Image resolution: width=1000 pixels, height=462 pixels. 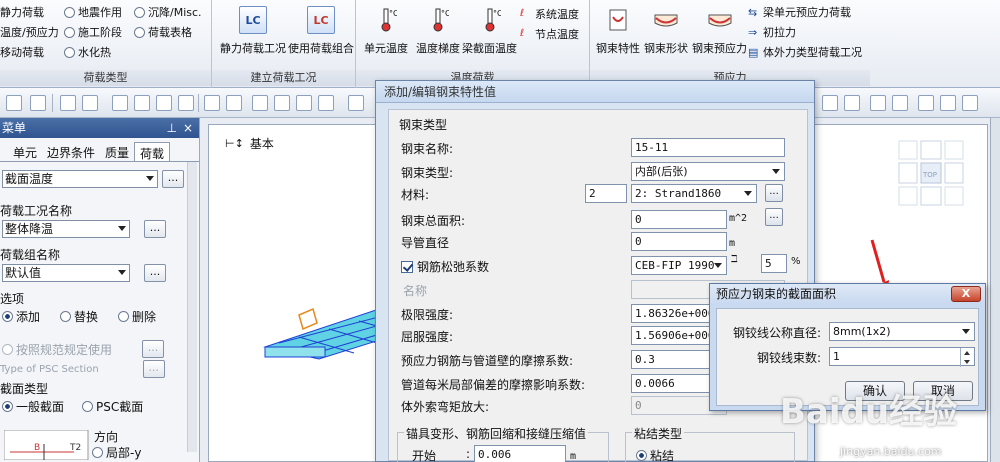 I want to click on ribbon-load-table: 荷载表格, so click(x=163, y=32).